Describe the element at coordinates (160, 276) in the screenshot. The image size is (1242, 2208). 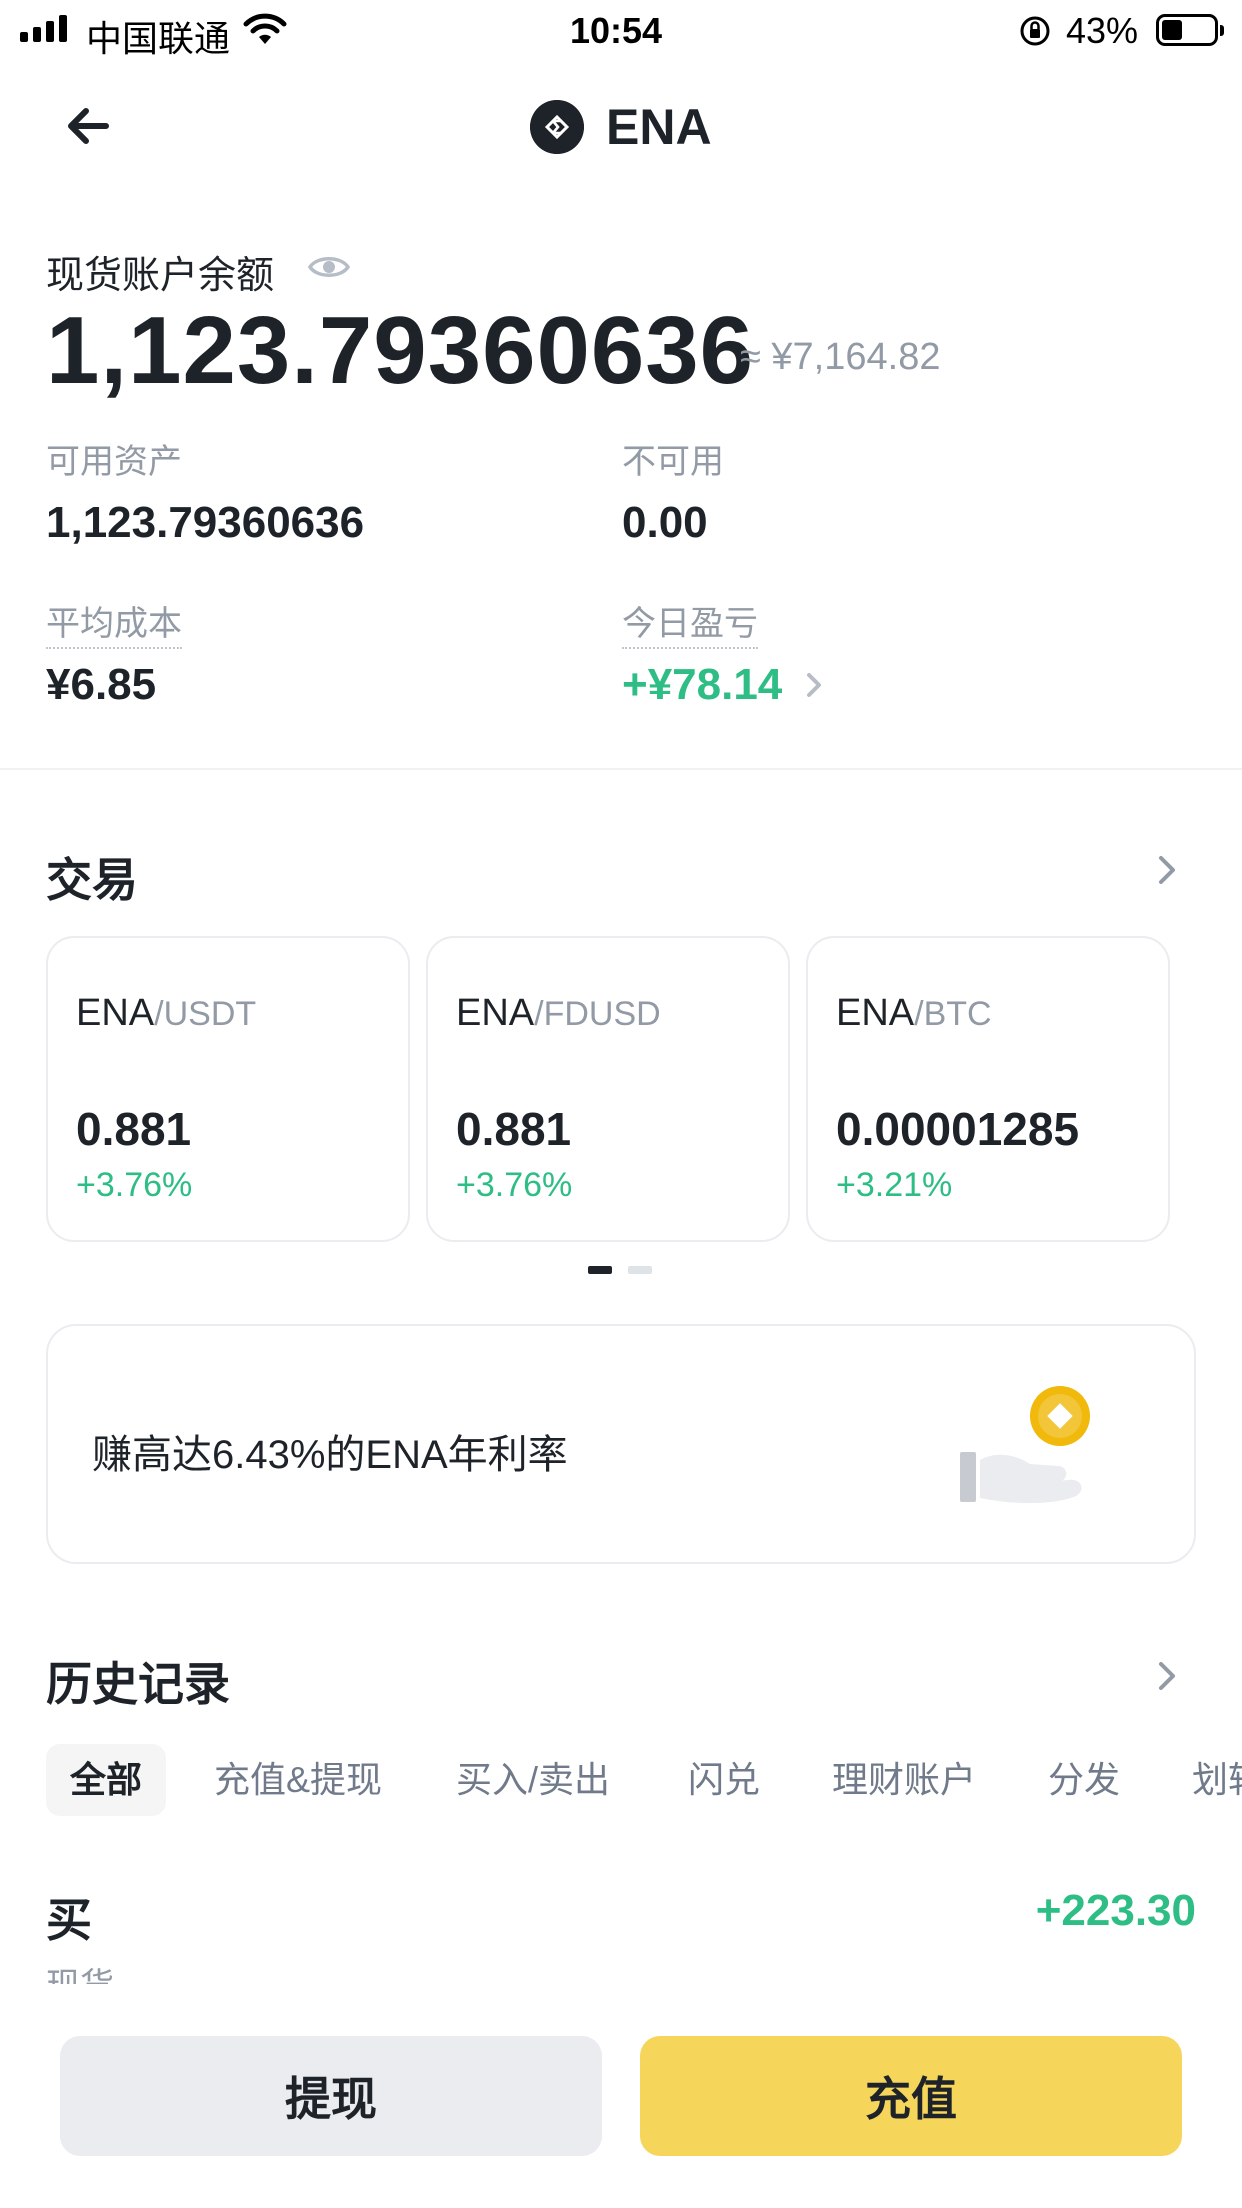
I see `balance-label: 现货账户余额` at that location.